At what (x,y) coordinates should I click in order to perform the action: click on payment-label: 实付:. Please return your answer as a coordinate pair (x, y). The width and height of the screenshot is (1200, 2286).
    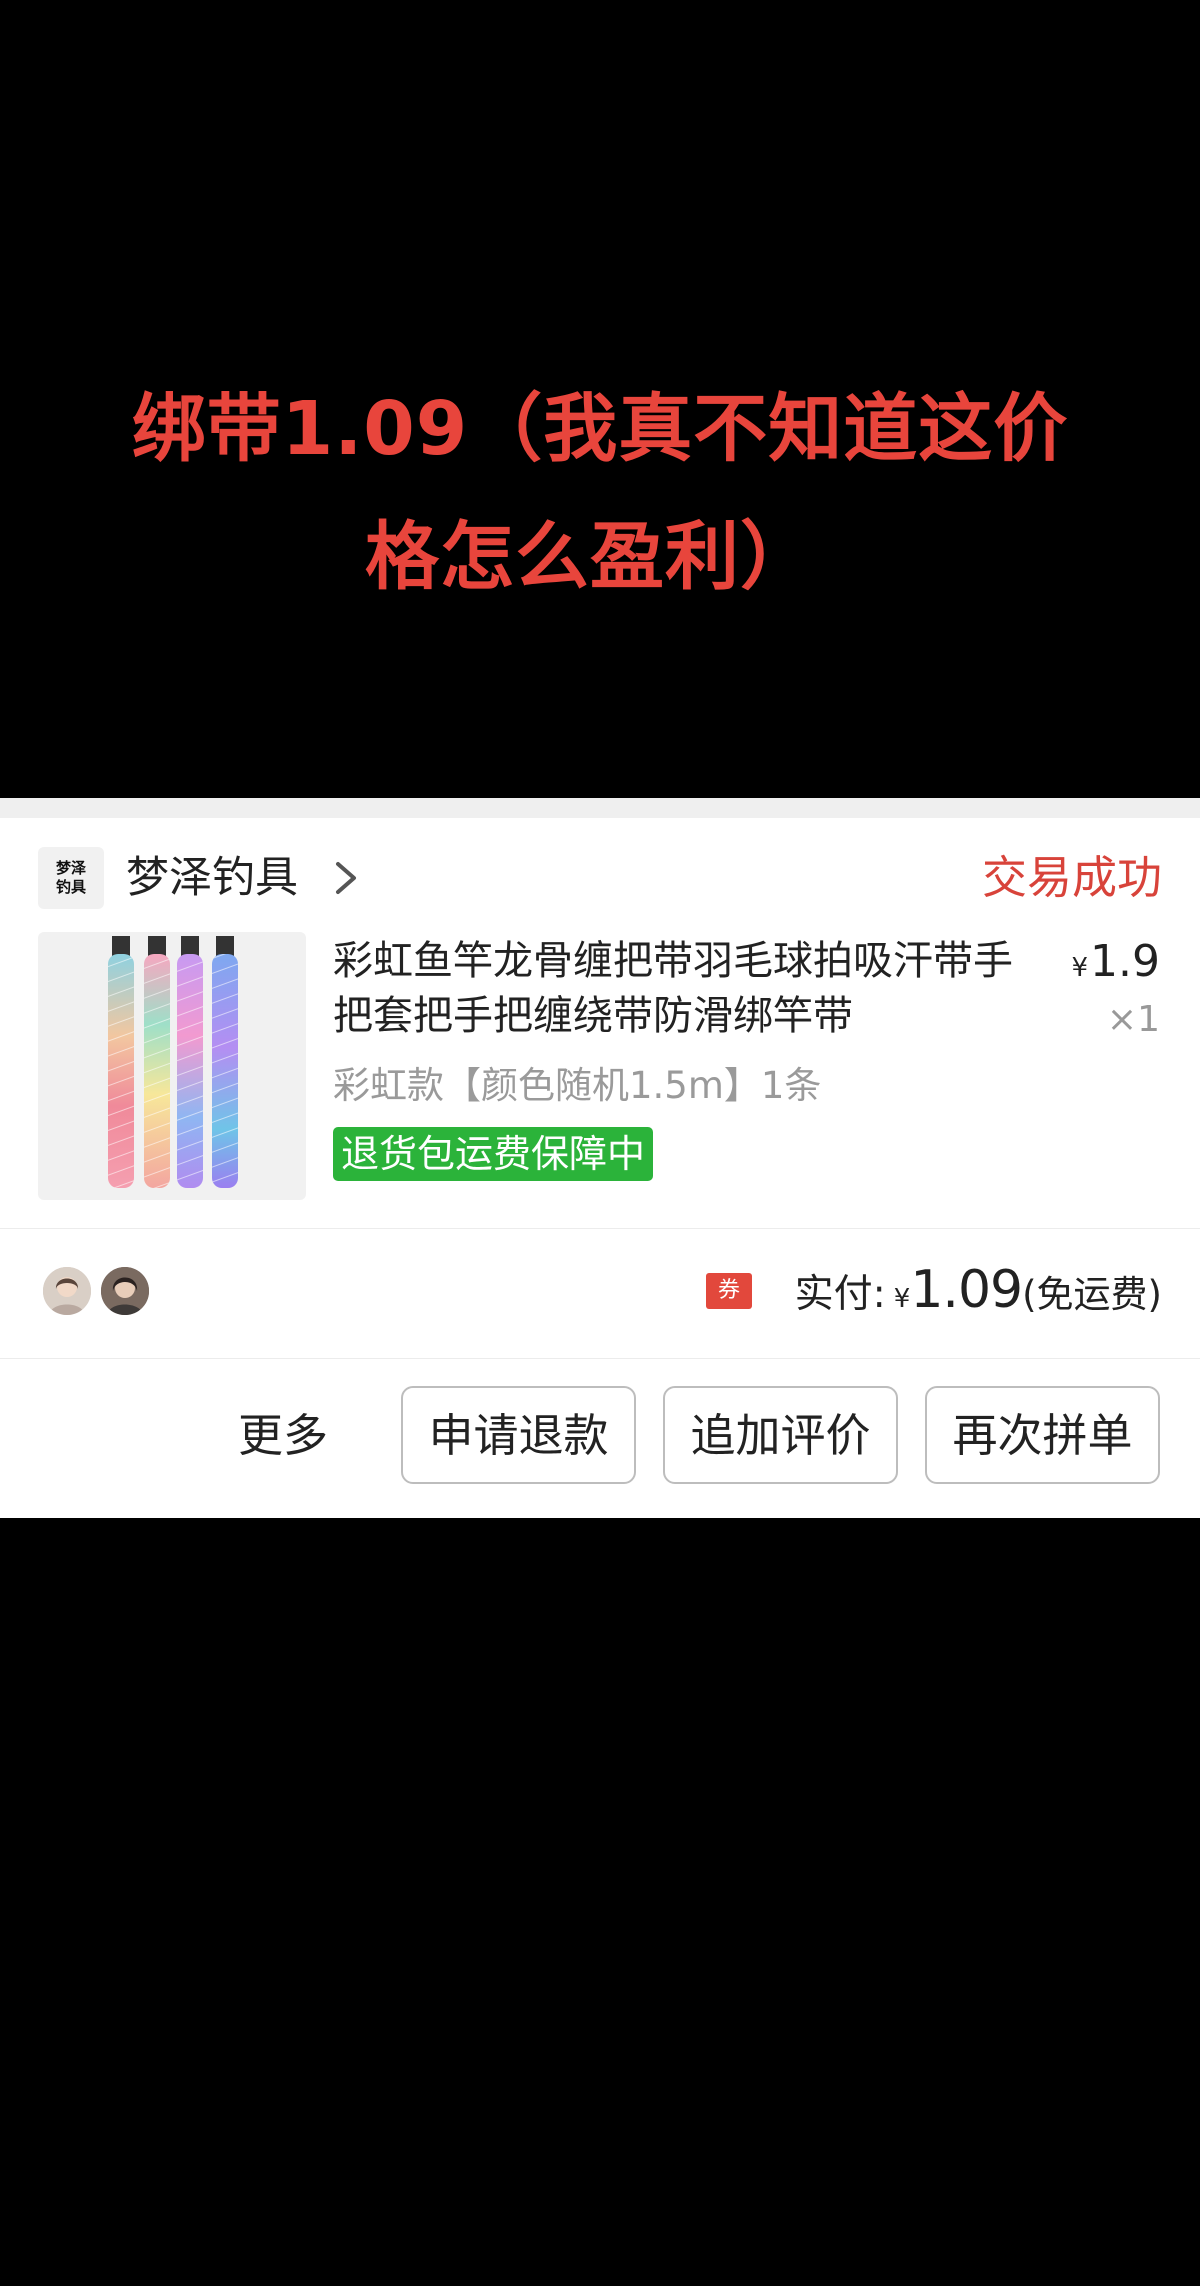
    Looking at the image, I should click on (840, 1294).